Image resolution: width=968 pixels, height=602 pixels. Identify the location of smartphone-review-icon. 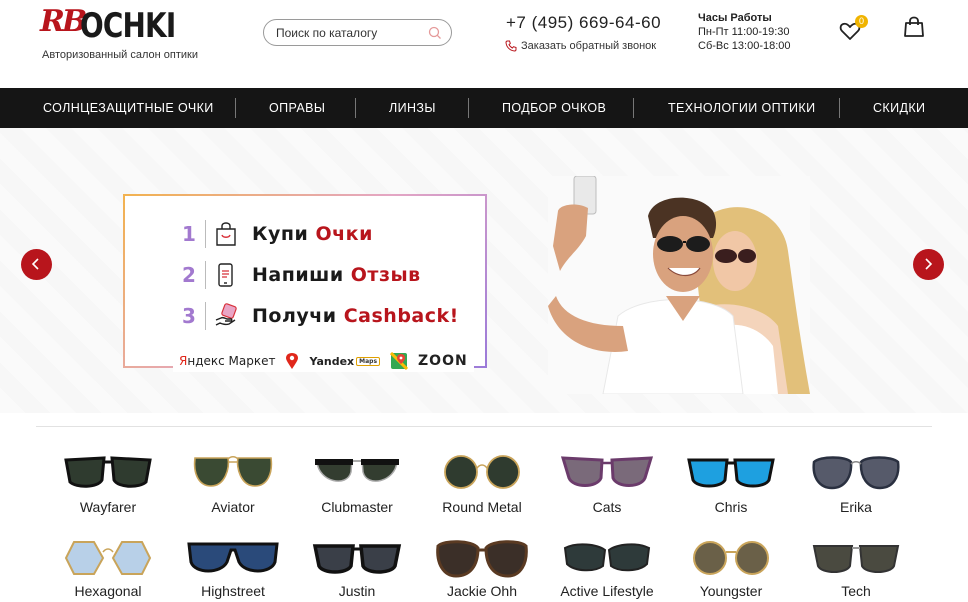
(225, 275).